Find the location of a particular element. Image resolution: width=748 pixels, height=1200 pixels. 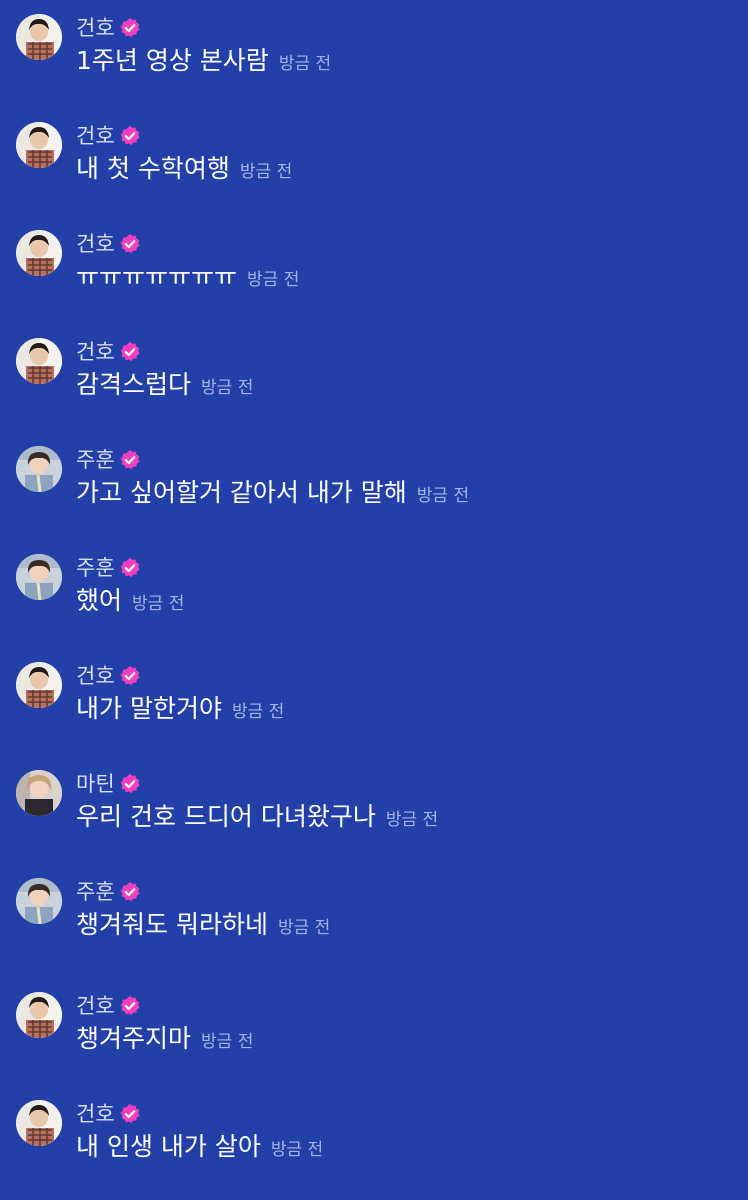

chat-message: 건호 챙겨주지마 방금 전 is located at coordinates (374, 1028).